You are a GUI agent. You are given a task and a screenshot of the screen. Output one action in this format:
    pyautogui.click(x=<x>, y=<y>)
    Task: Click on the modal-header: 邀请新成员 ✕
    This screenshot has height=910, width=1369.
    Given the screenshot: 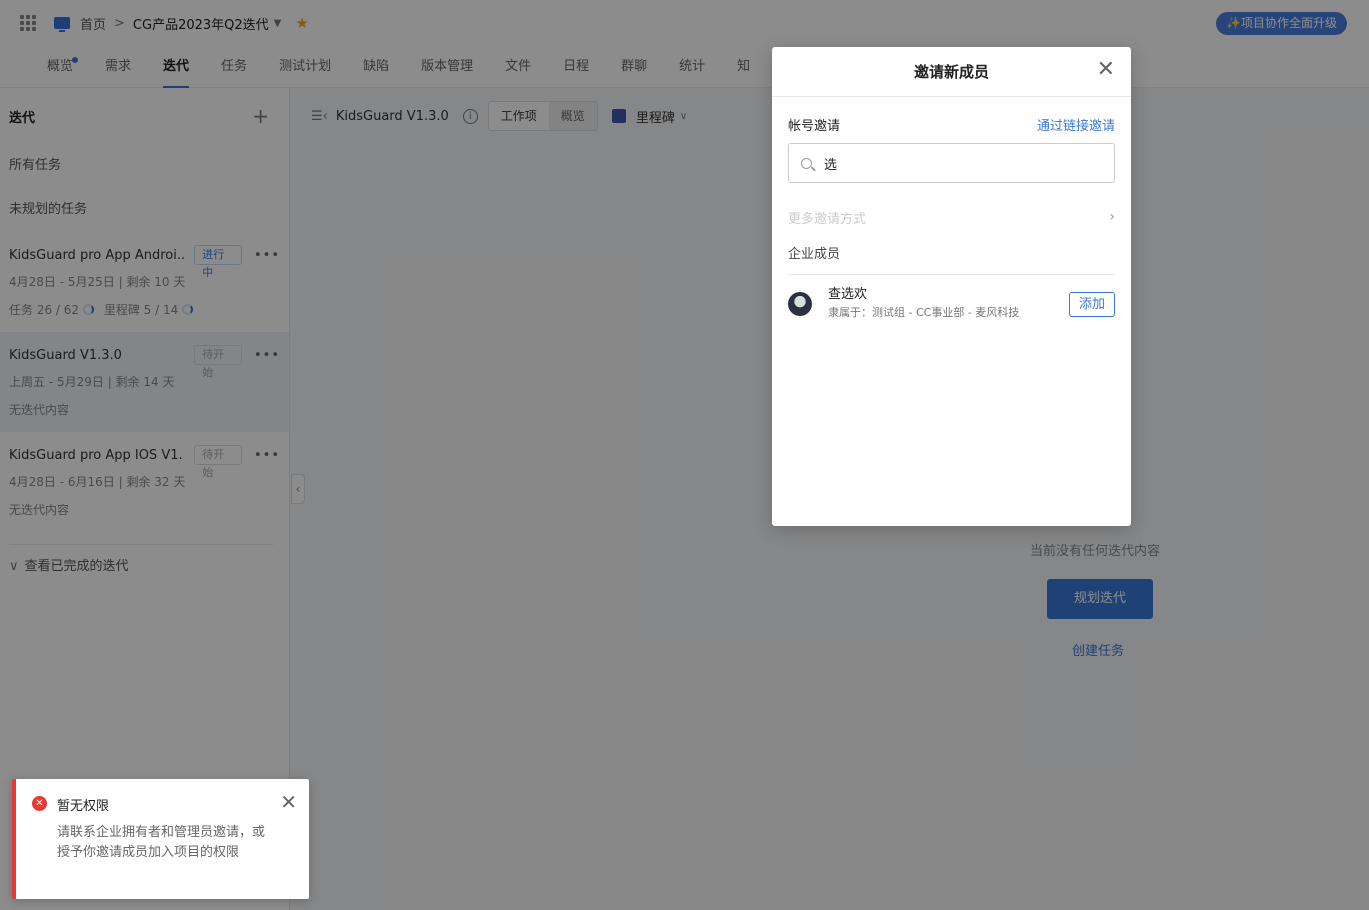 What is the action you would take?
    pyautogui.click(x=951, y=72)
    